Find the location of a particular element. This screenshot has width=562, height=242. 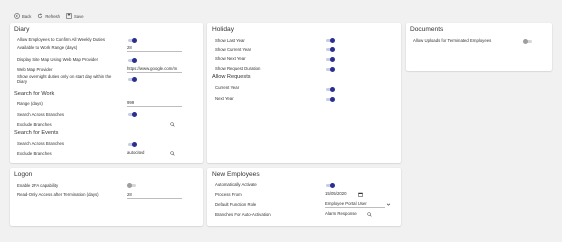

next-year-toggle is located at coordinates (330, 99).